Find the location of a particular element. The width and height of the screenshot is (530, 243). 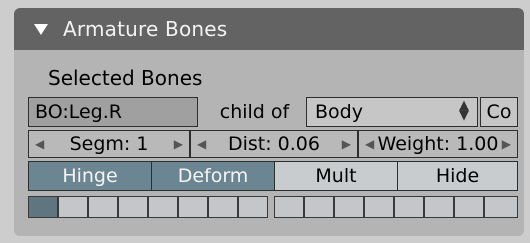

child-of-label: child of is located at coordinates (254, 112).